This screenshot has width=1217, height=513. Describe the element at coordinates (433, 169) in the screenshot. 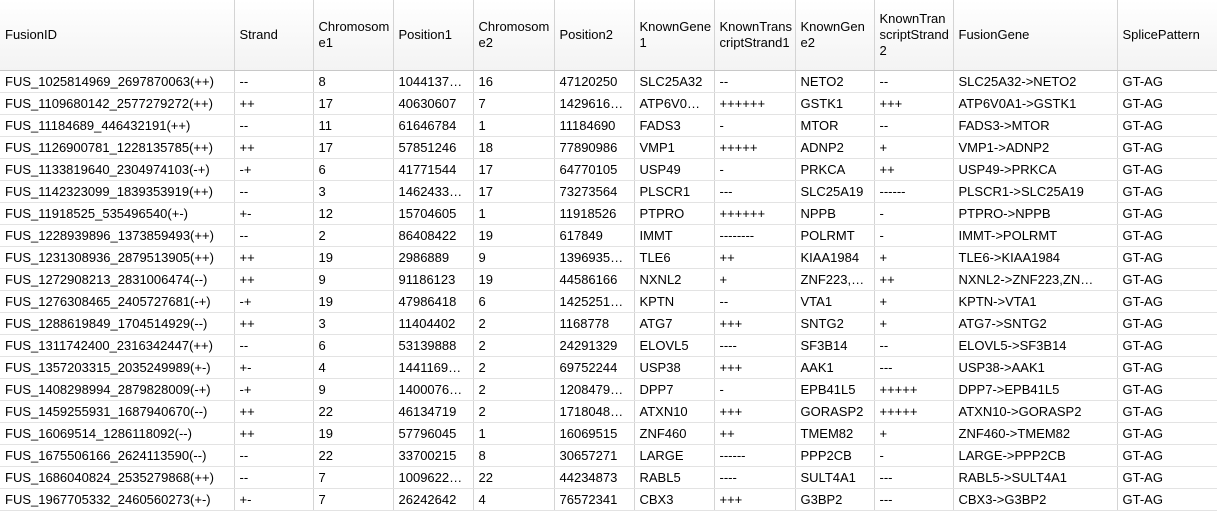

I see `cell-position1: 41771544` at that location.